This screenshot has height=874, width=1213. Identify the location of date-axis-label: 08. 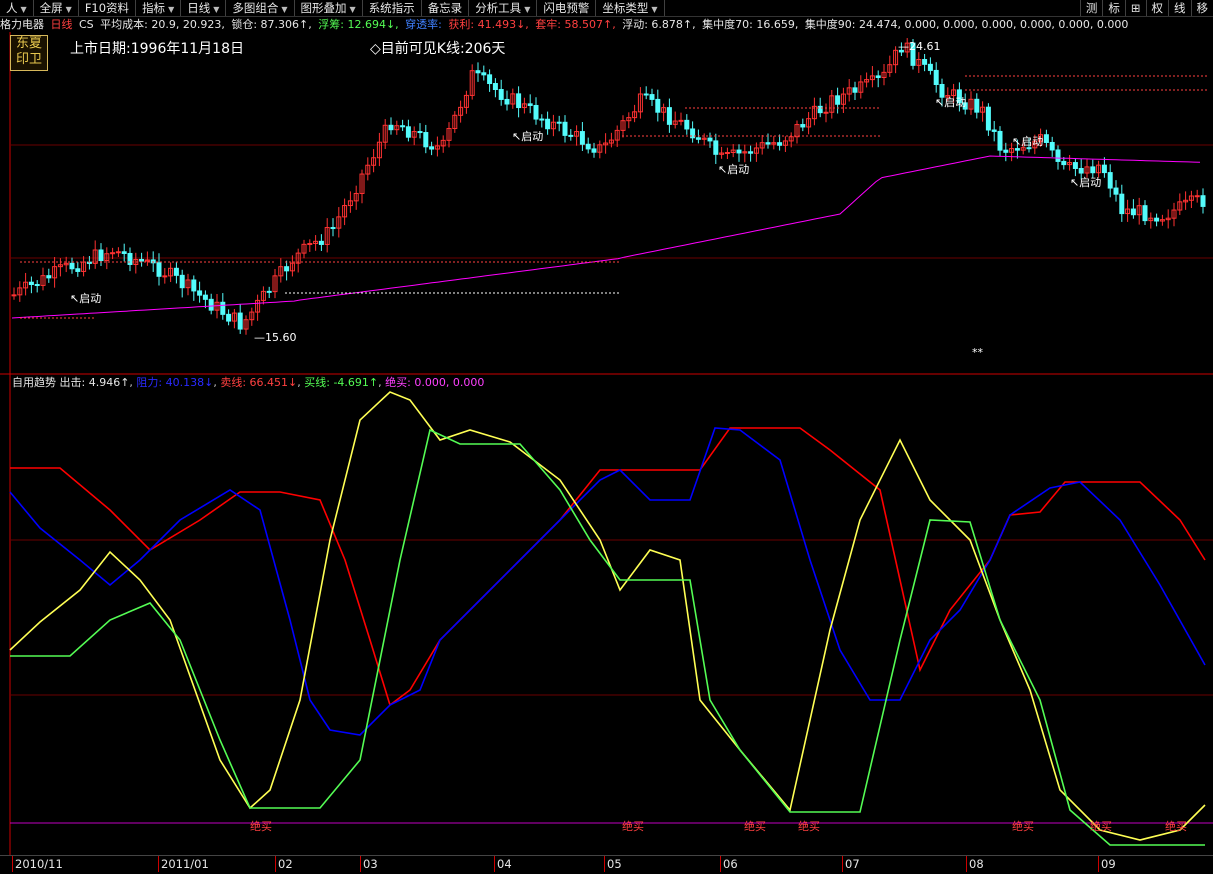
(975, 864).